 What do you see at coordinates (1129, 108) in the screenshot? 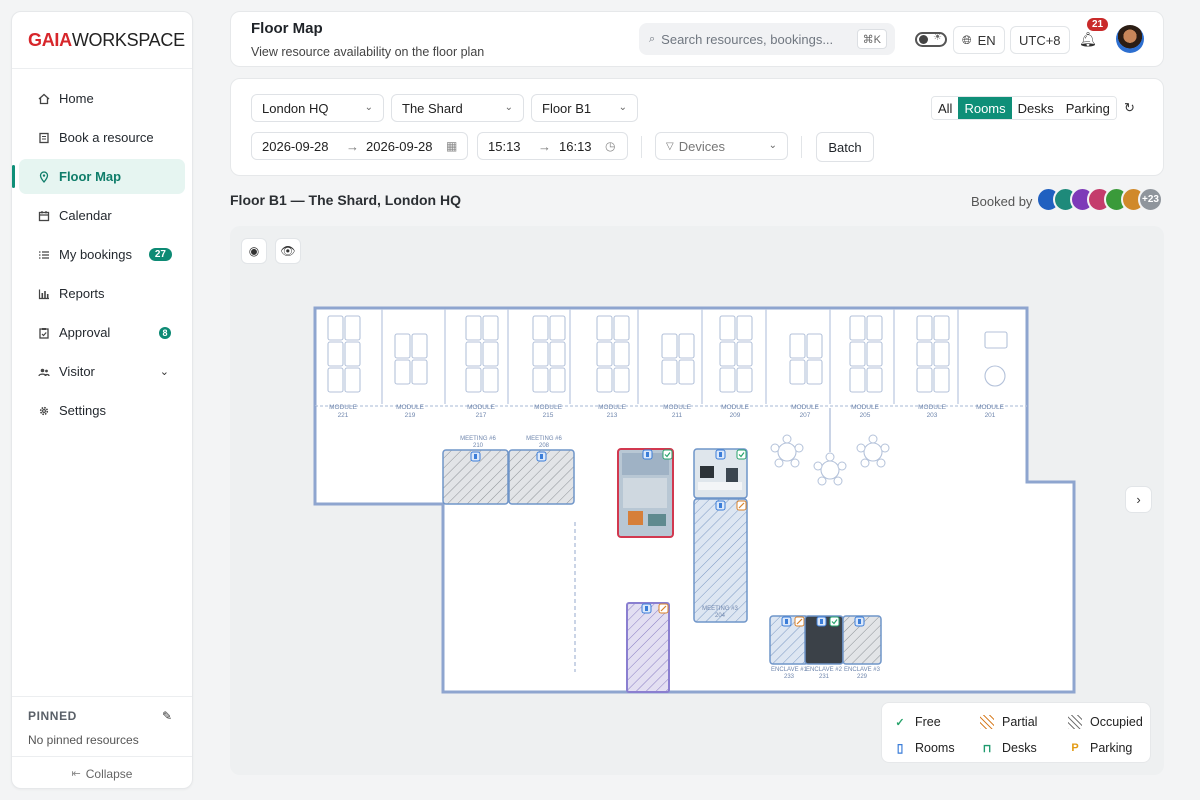
I see `refresh-icon: ↻` at bounding box center [1129, 108].